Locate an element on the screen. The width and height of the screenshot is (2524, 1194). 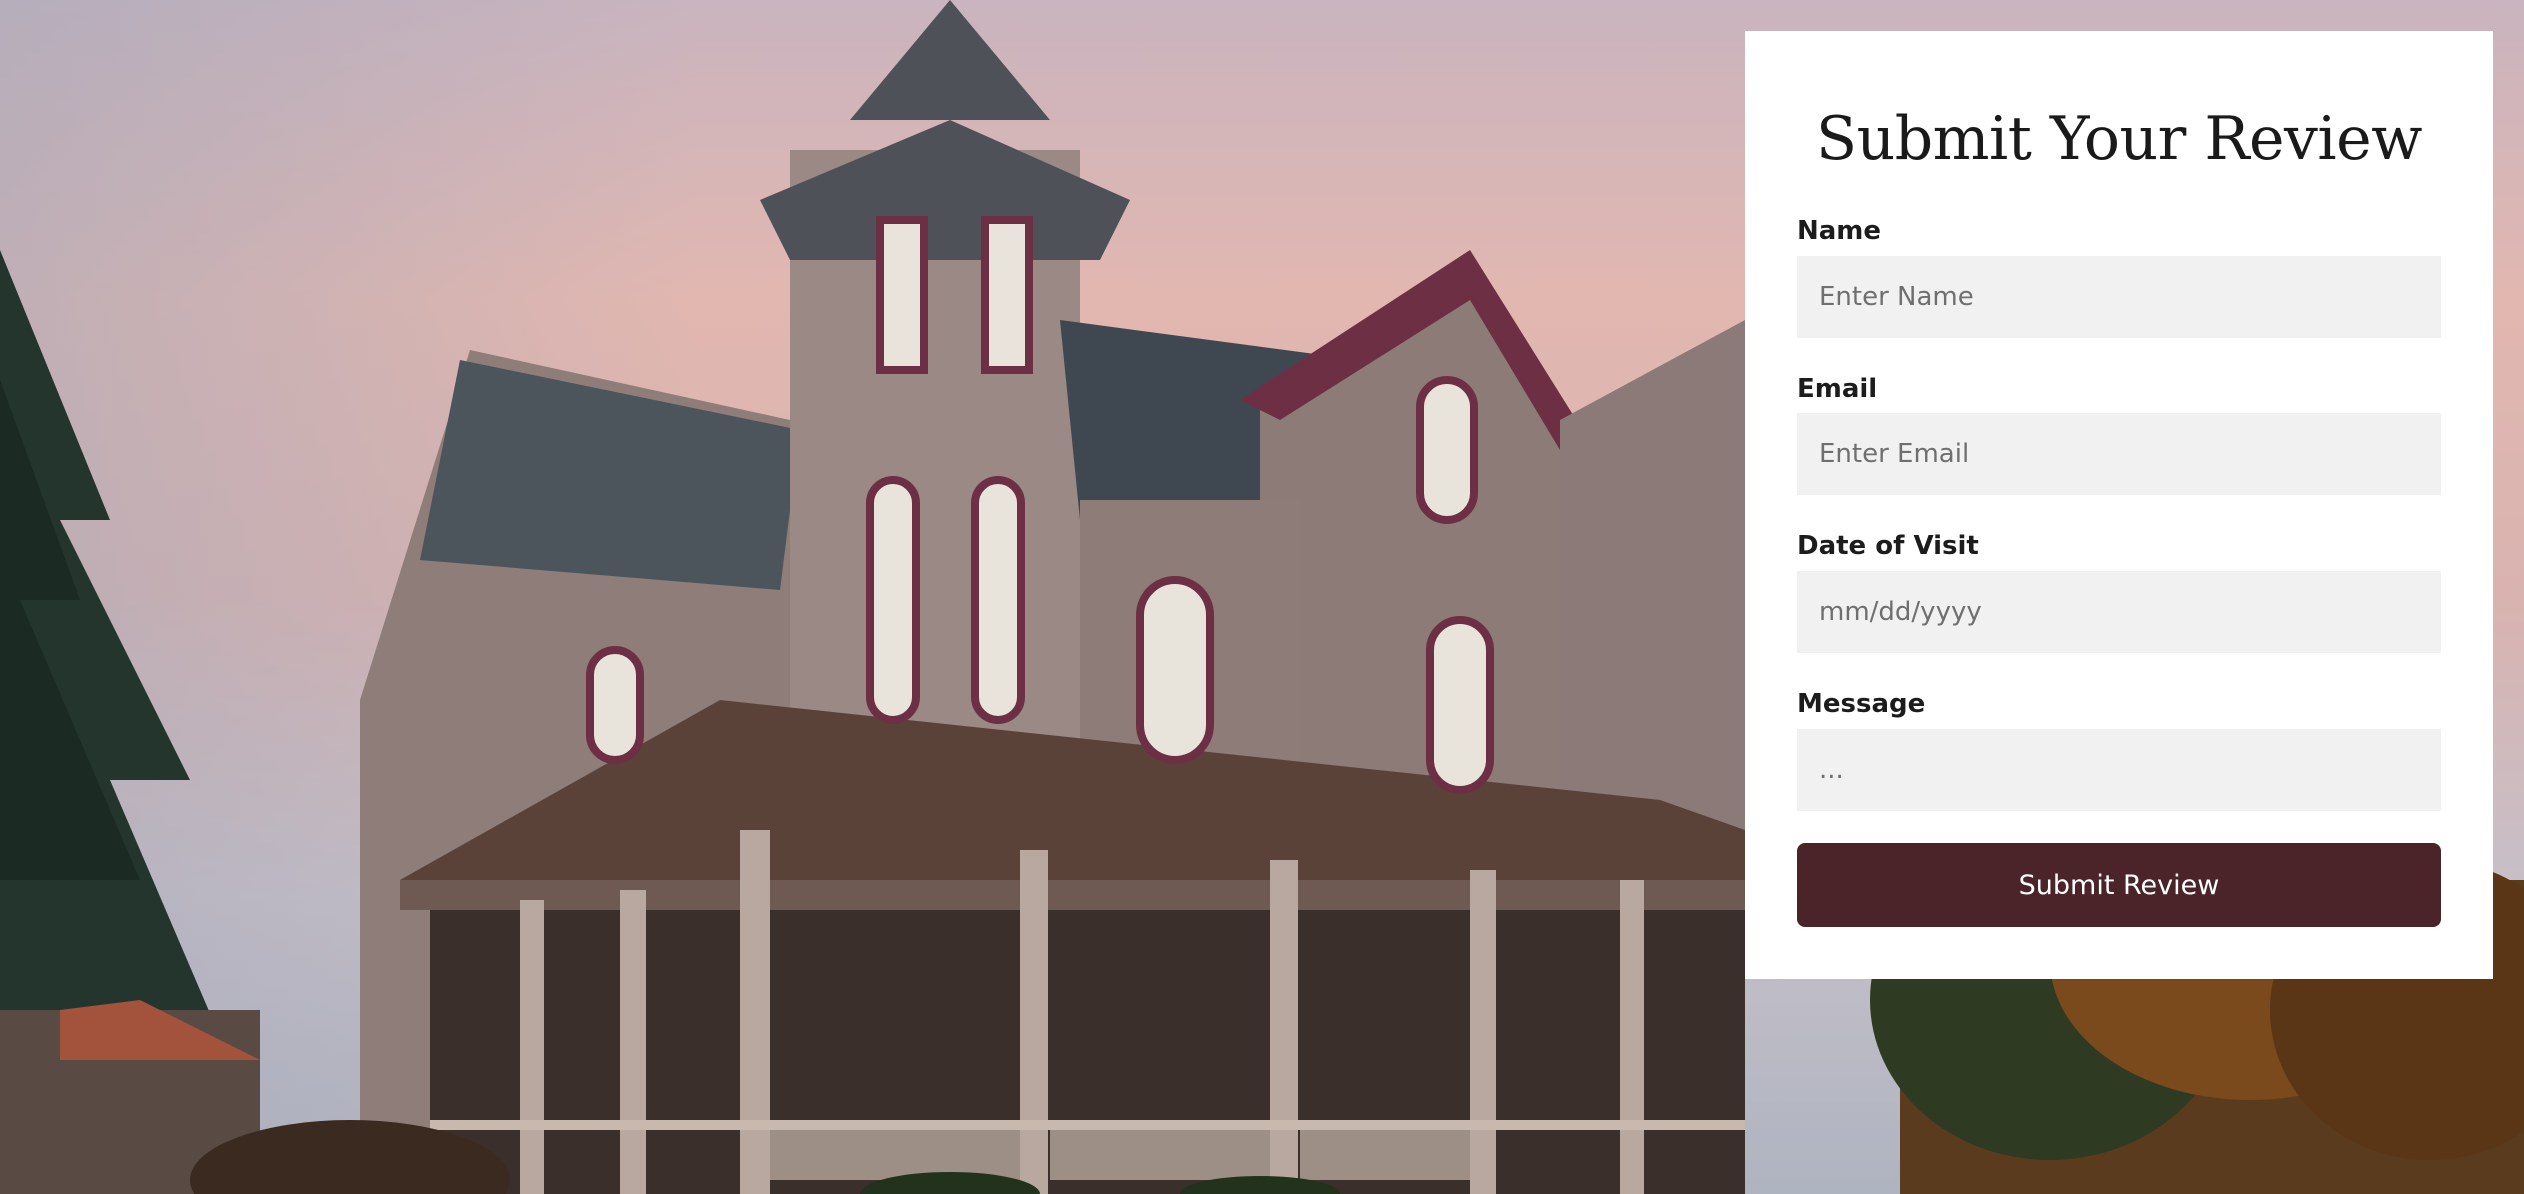
name-label: Name is located at coordinates (1839, 231).